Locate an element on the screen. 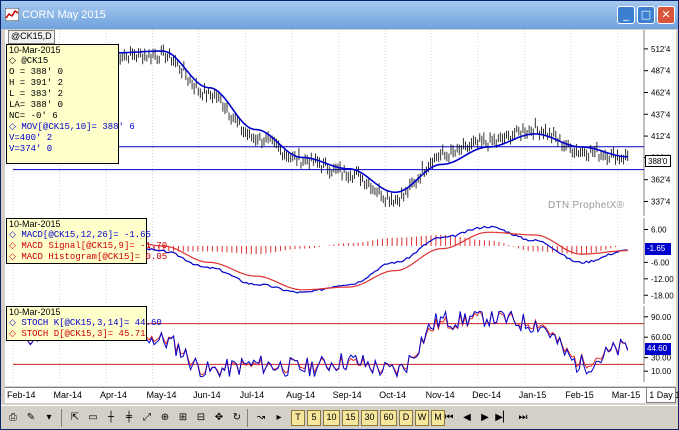 The height and width of the screenshot is (430, 679). maximize-icon: □ is located at coordinates (646, 14).